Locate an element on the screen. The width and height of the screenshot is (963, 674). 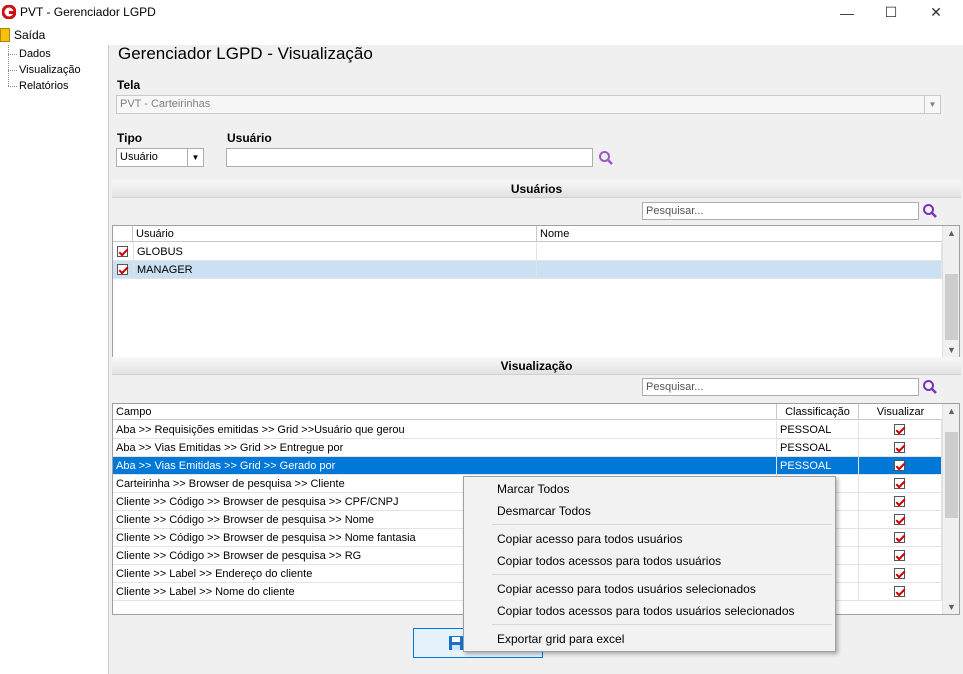
exit-menu: Saída is located at coordinates (24, 35).